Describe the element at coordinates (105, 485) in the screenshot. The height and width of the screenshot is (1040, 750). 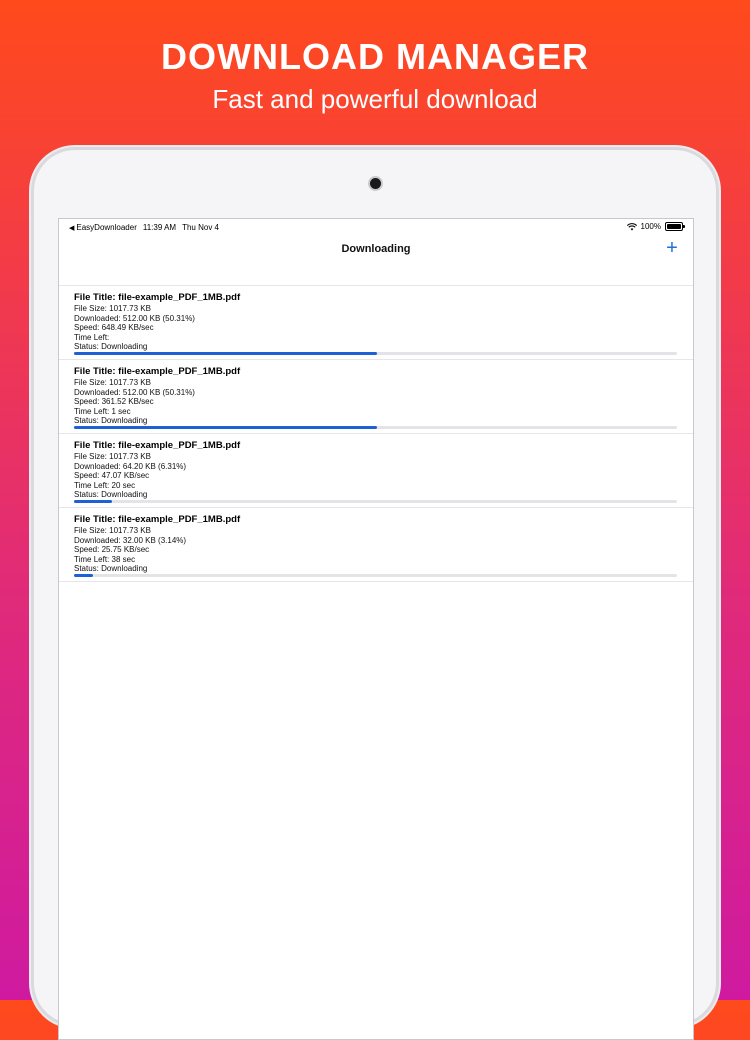
I see `time-left: Time Left: 20 sec` at that location.